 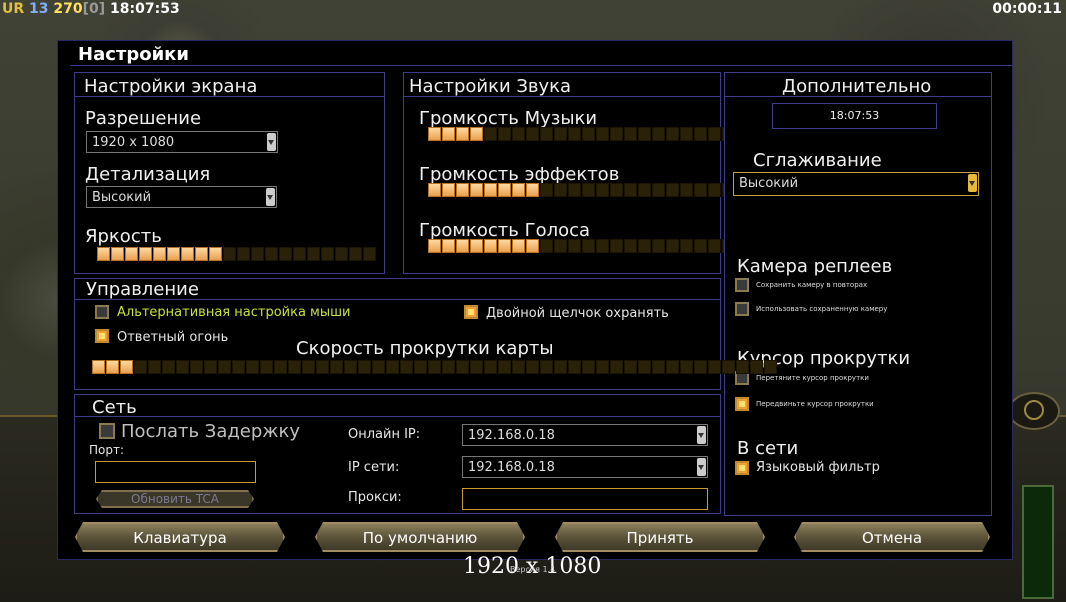 What do you see at coordinates (102, 336) in the screenshot?
I see `return-fire-checkbox` at bounding box center [102, 336].